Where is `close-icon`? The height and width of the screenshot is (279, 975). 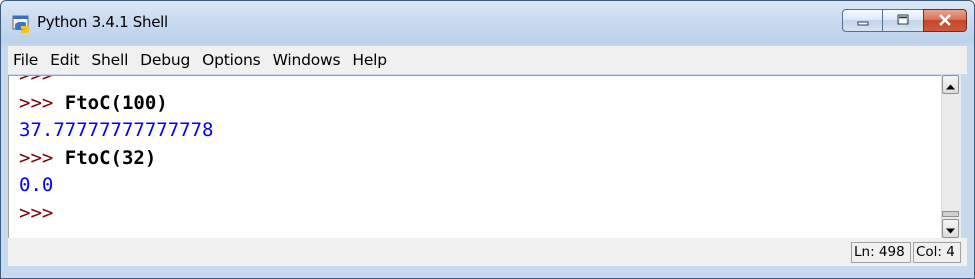 close-icon is located at coordinates (945, 20).